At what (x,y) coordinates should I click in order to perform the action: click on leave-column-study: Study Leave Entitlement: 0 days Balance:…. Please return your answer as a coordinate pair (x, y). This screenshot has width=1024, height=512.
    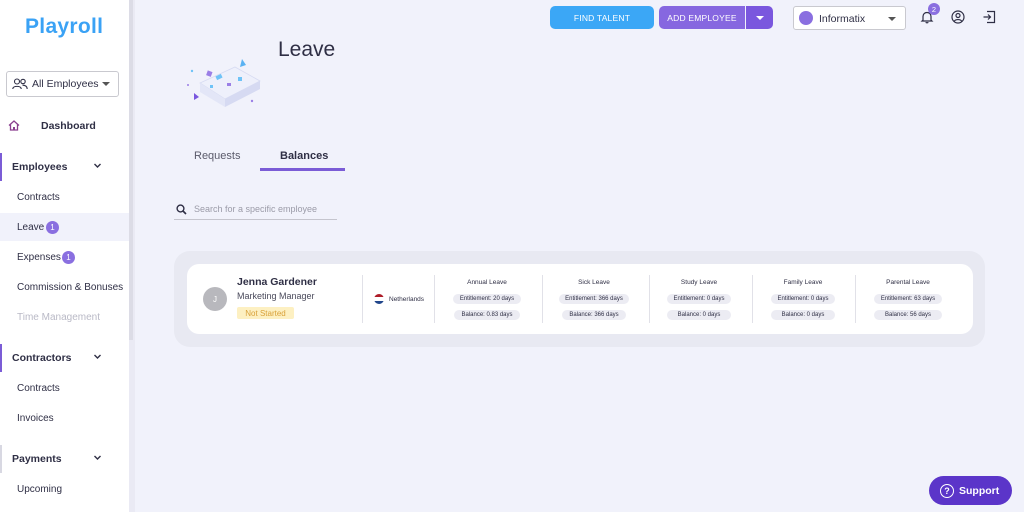
    Looking at the image, I should click on (699, 300).